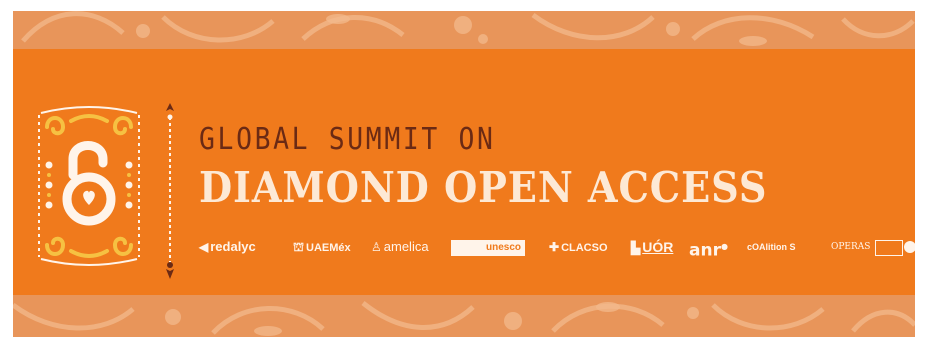  I want to click on uaemex-crest-icon: ⛫, so click(299, 247).